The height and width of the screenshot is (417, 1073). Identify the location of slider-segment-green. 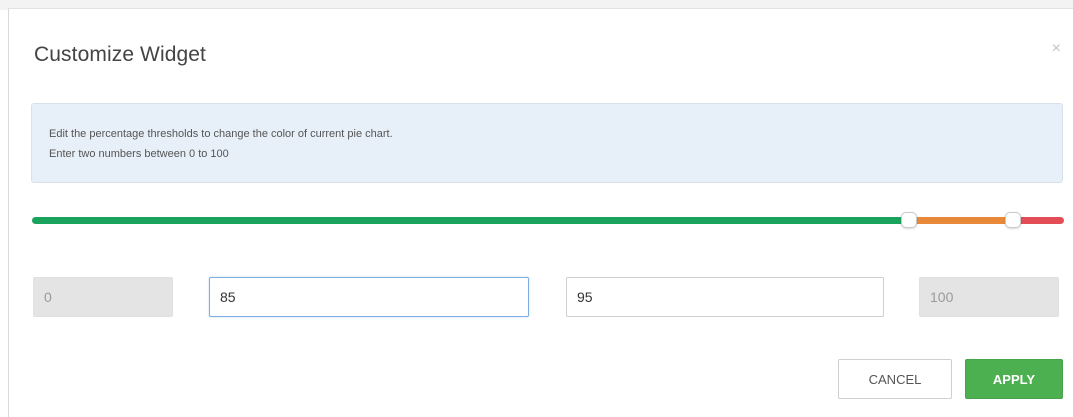
(470, 220).